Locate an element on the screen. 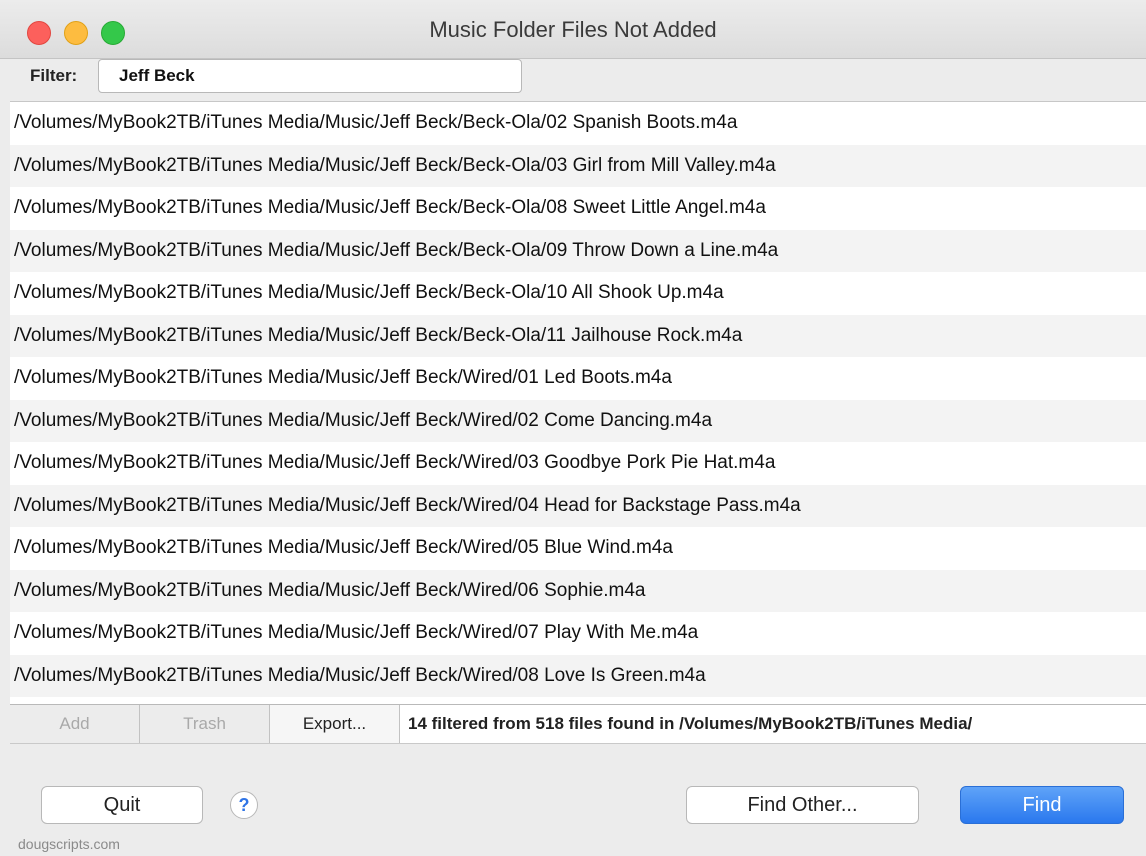 Image resolution: width=1146 pixels, height=856 pixels. filter-label: Filter: is located at coordinates (54, 75).